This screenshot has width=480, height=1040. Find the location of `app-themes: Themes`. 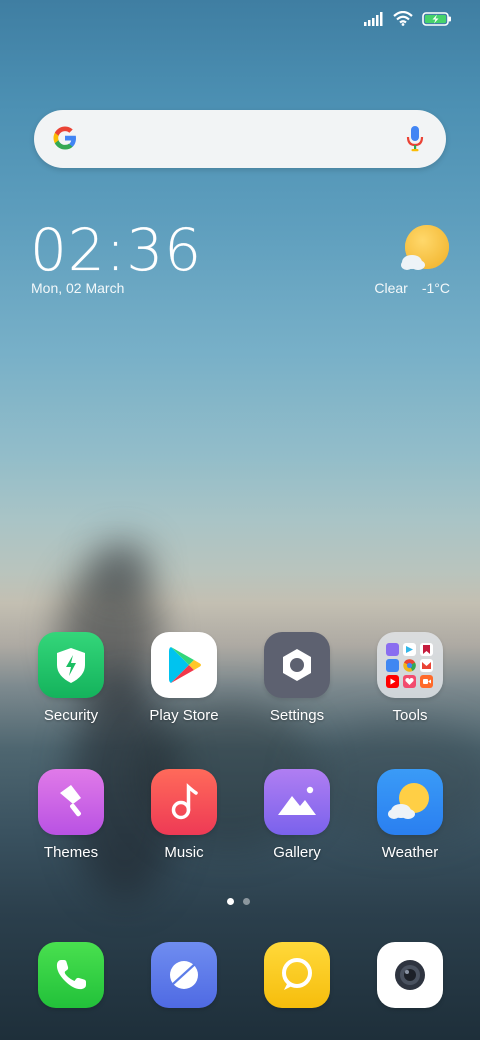

app-themes: Themes is located at coordinates (71, 815).